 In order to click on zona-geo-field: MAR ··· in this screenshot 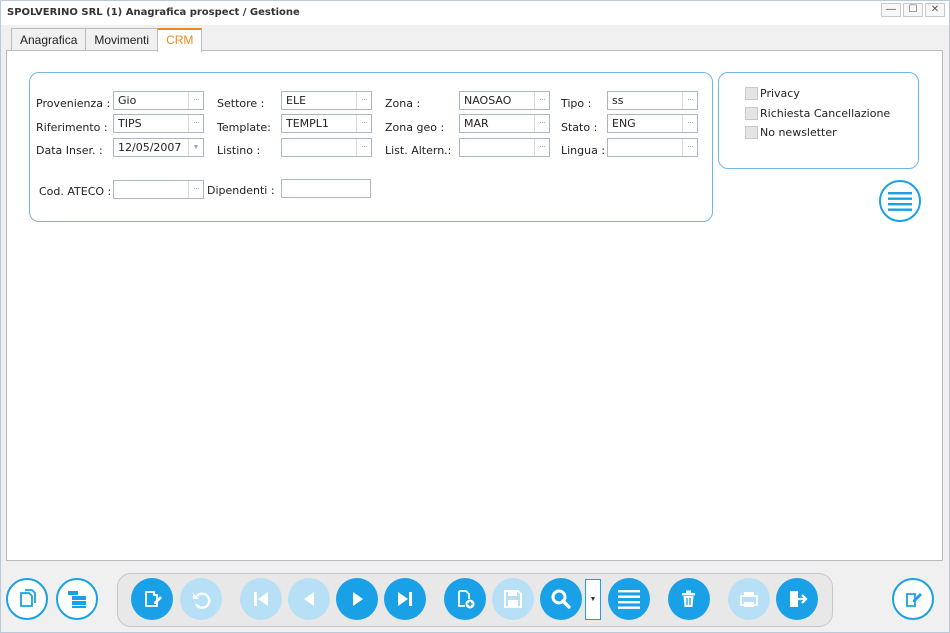, I will do `click(504, 123)`.